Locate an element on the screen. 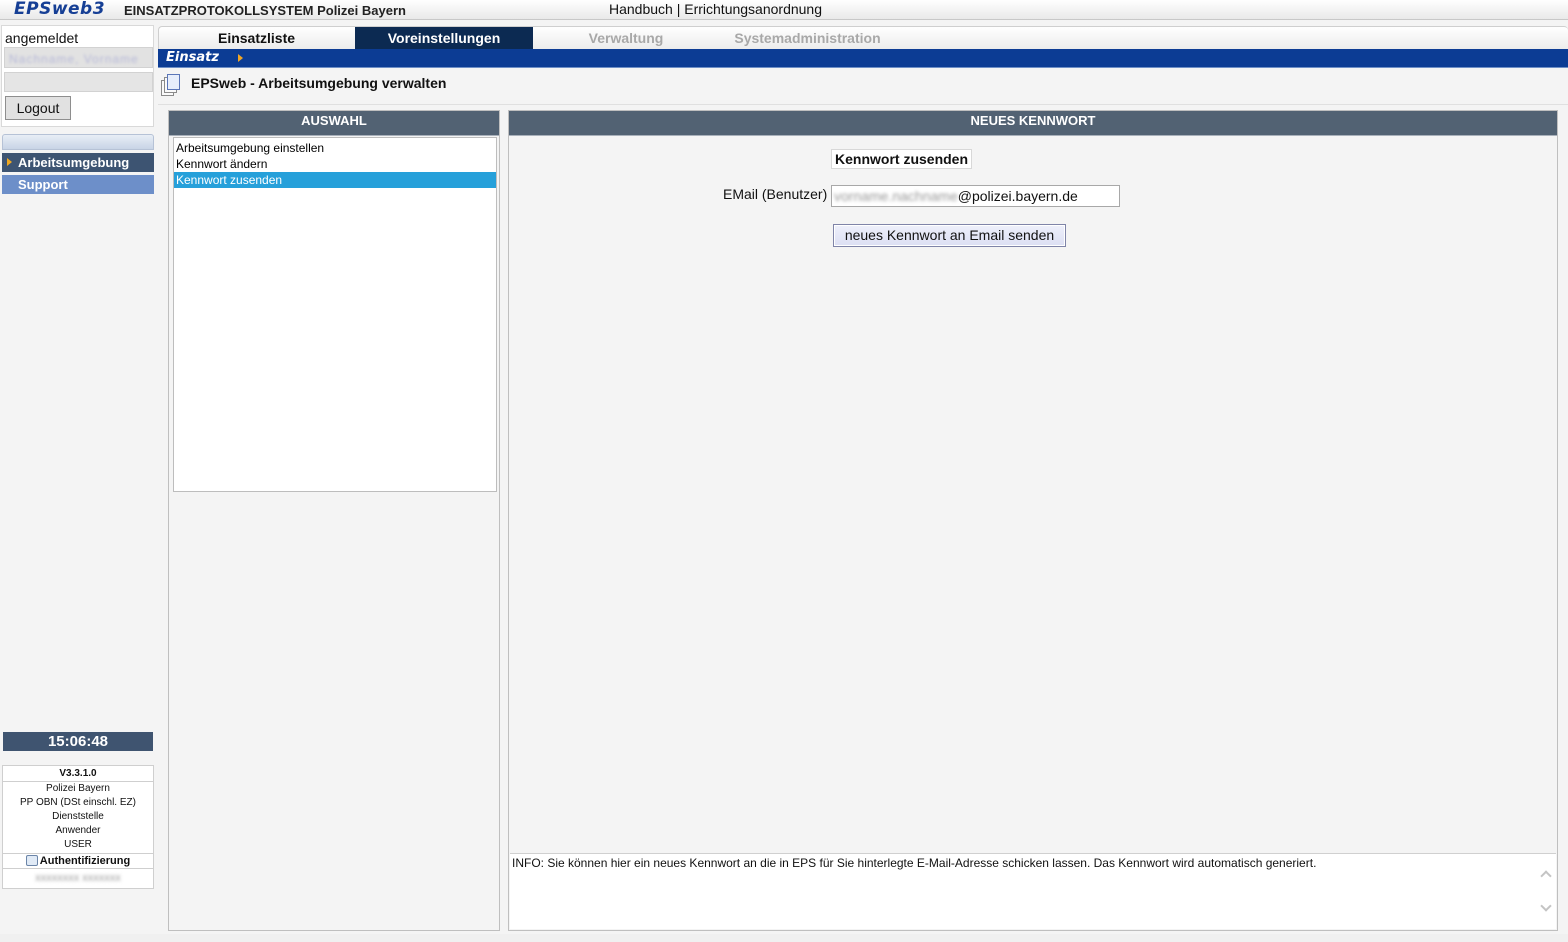  bottom-strip is located at coordinates (784, 938).